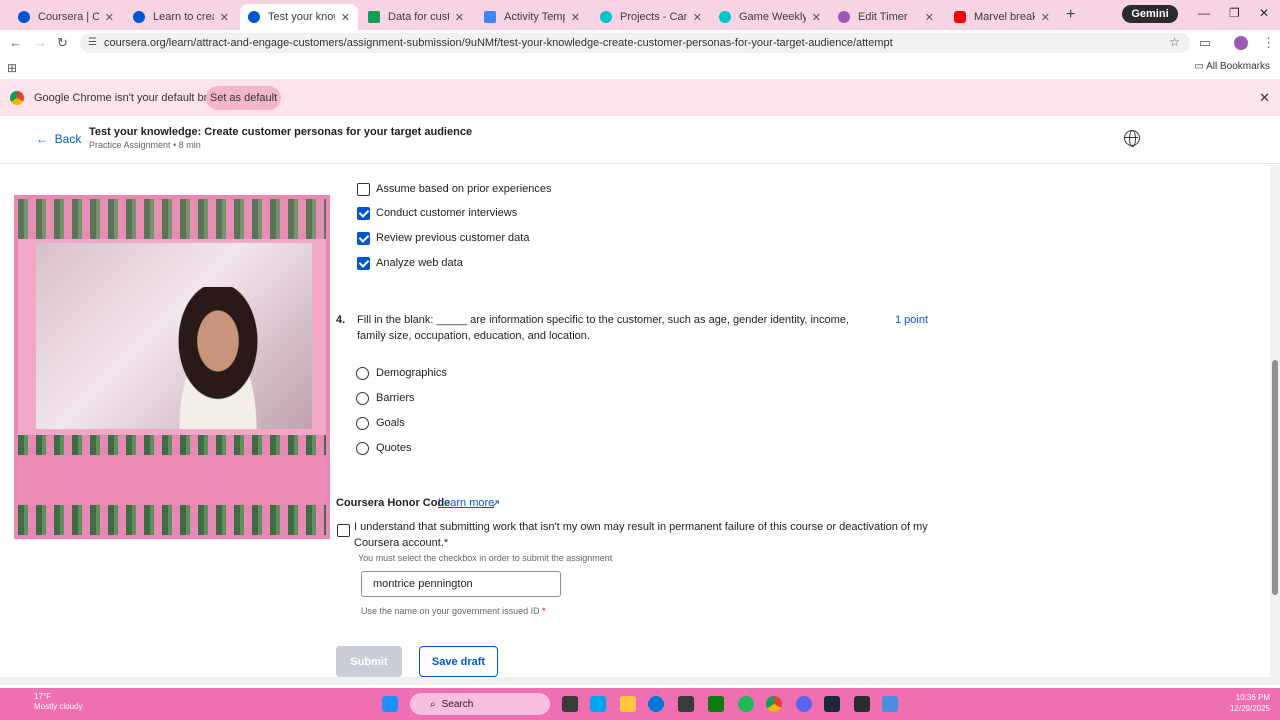 This screenshot has height=720, width=1280. I want to click on back-link: ← Back, so click(58, 139).